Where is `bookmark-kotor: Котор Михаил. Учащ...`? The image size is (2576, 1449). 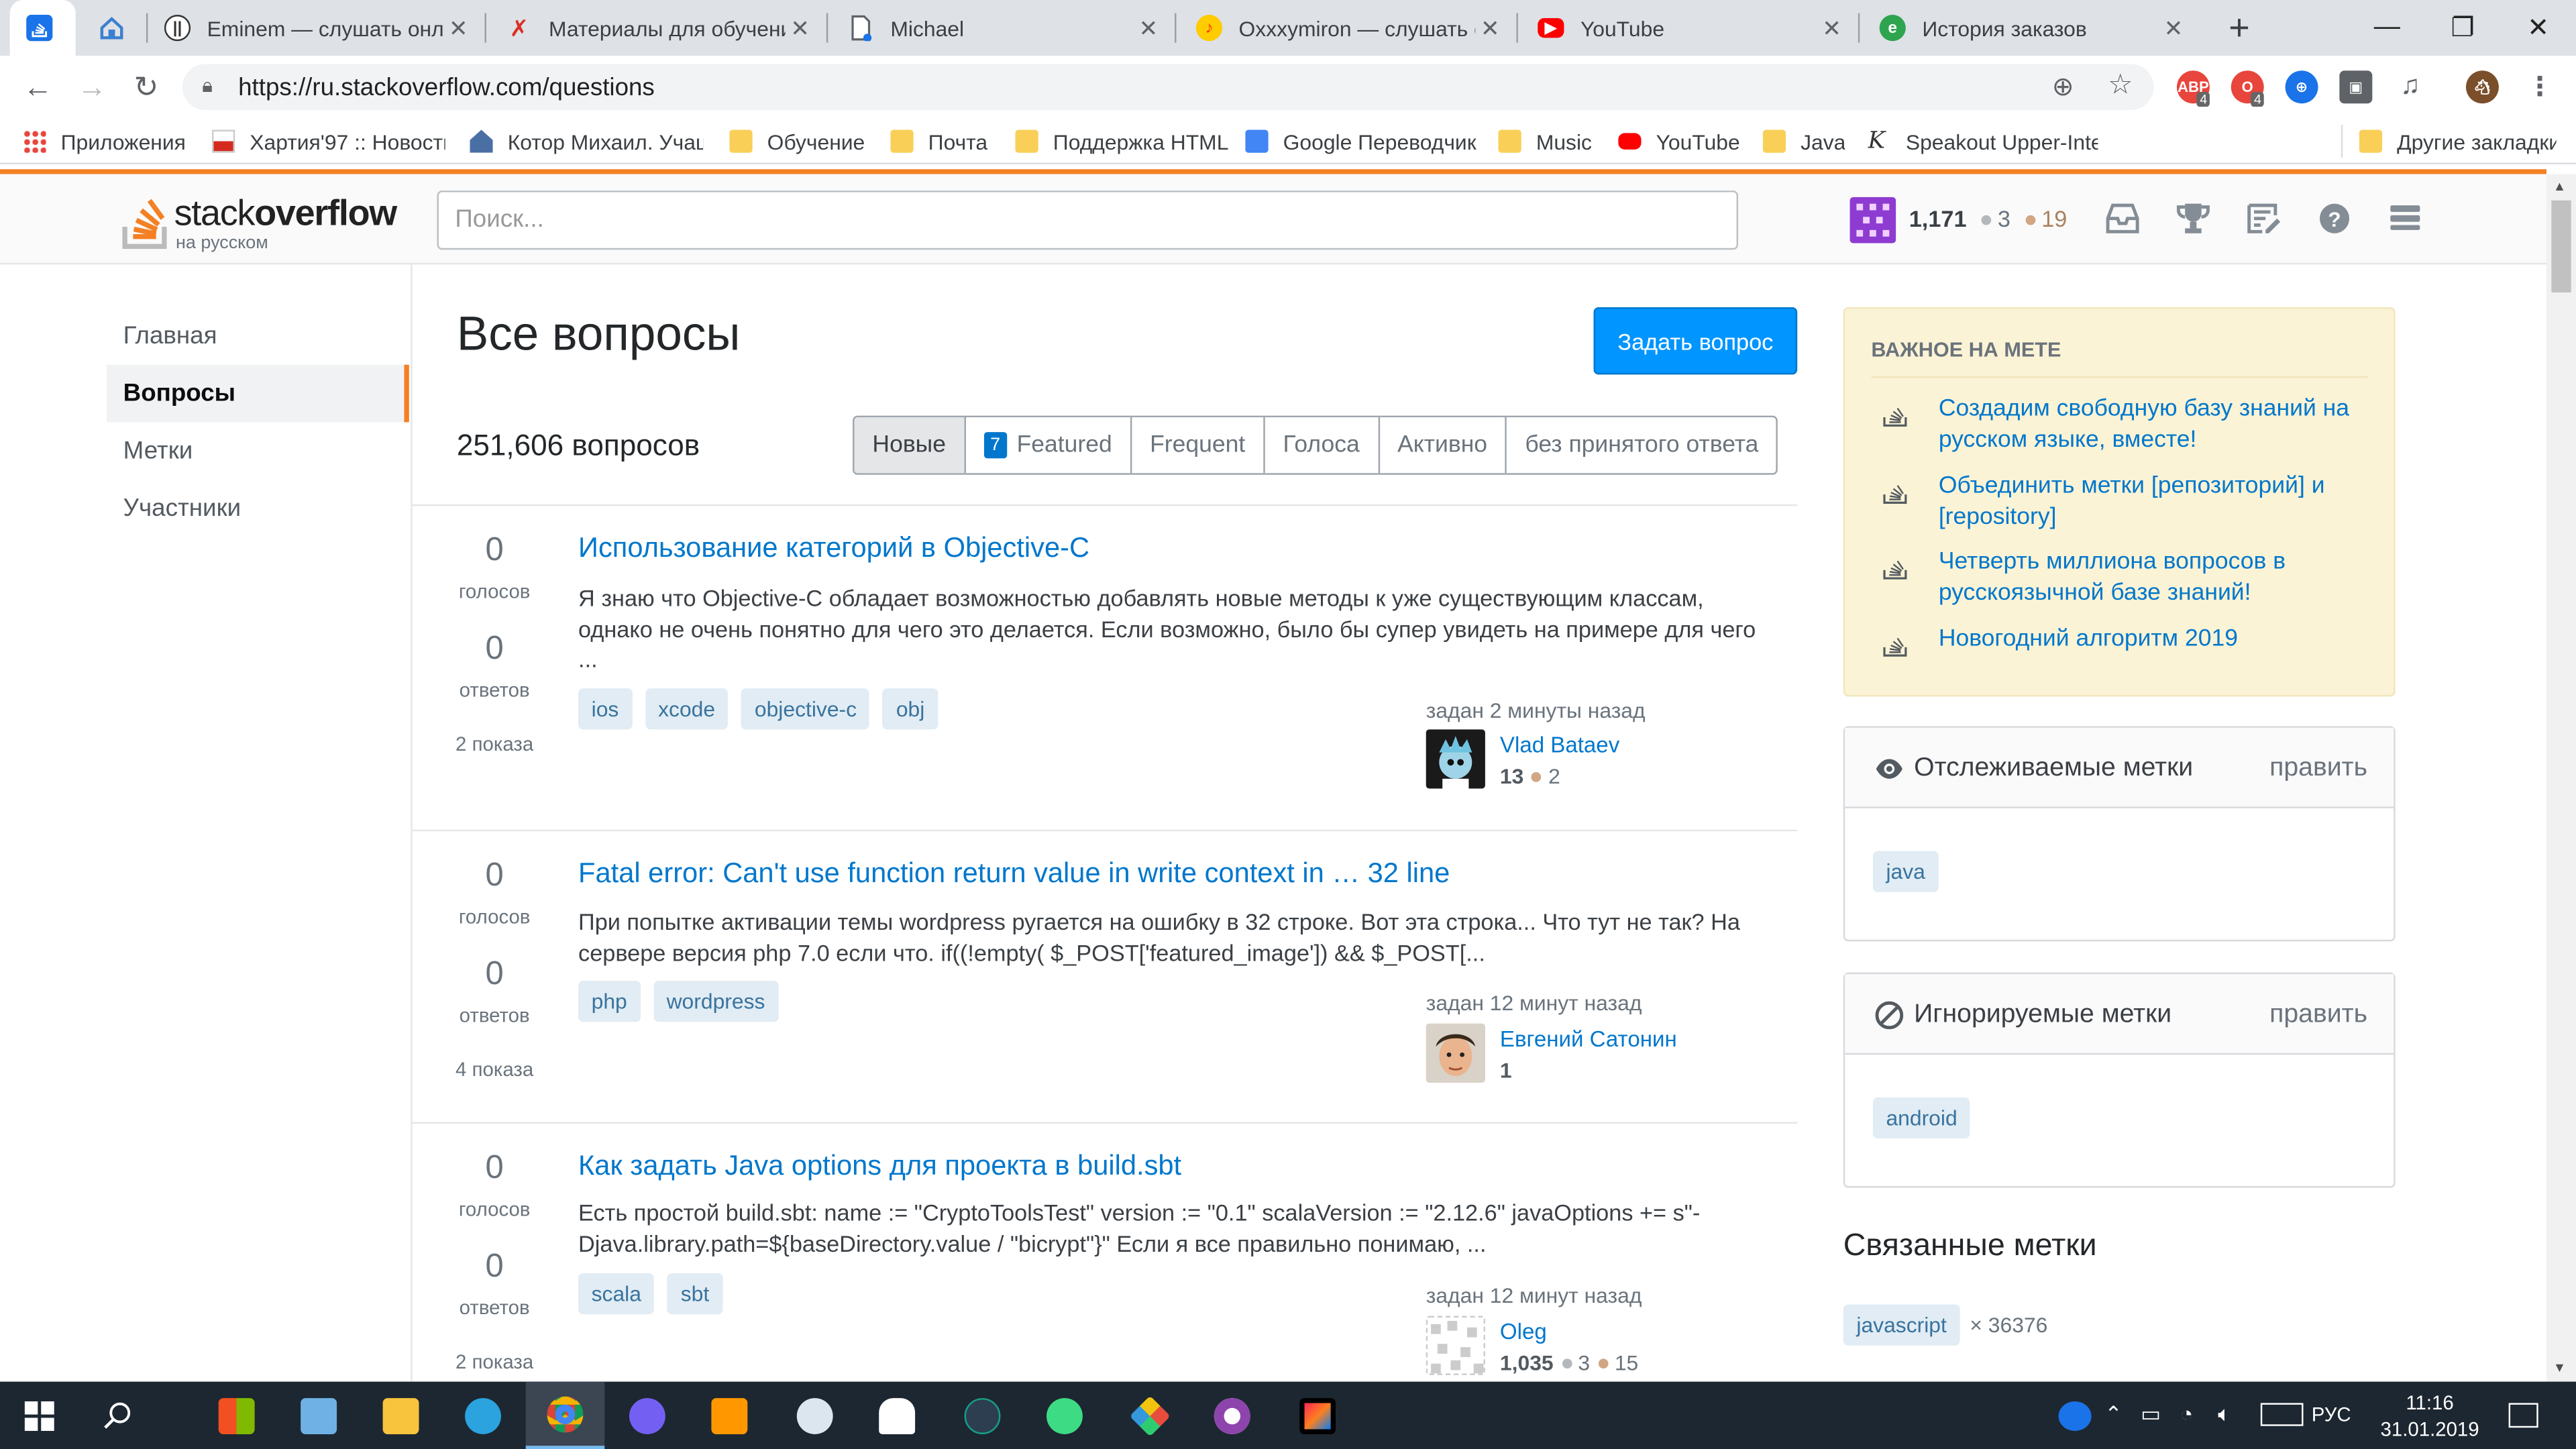
bookmark-kotor: Котор Михаил. Учащ... is located at coordinates (586, 141).